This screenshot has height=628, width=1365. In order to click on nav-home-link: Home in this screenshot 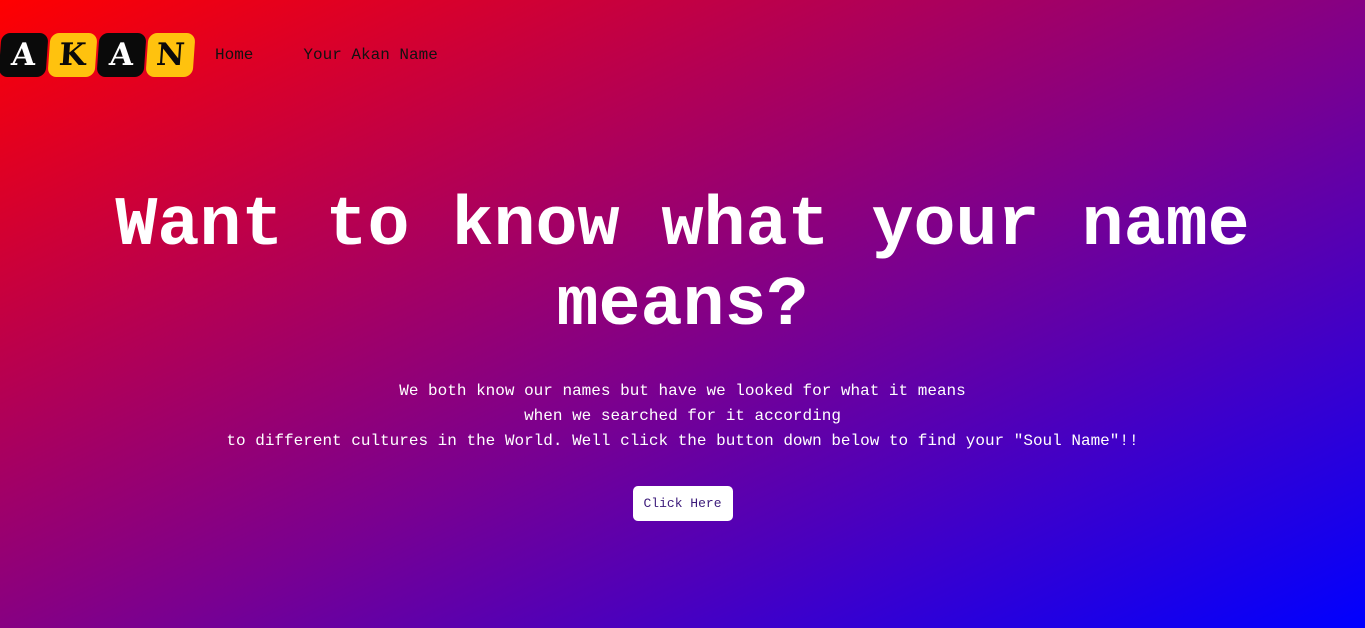, I will do `click(234, 55)`.